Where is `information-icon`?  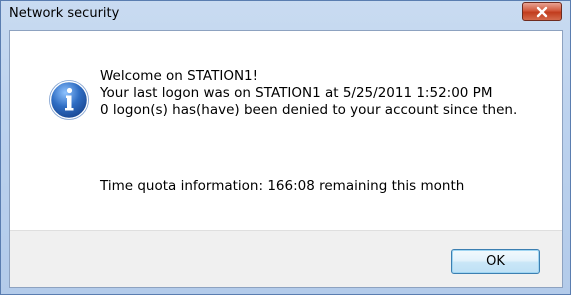 information-icon is located at coordinates (69, 100).